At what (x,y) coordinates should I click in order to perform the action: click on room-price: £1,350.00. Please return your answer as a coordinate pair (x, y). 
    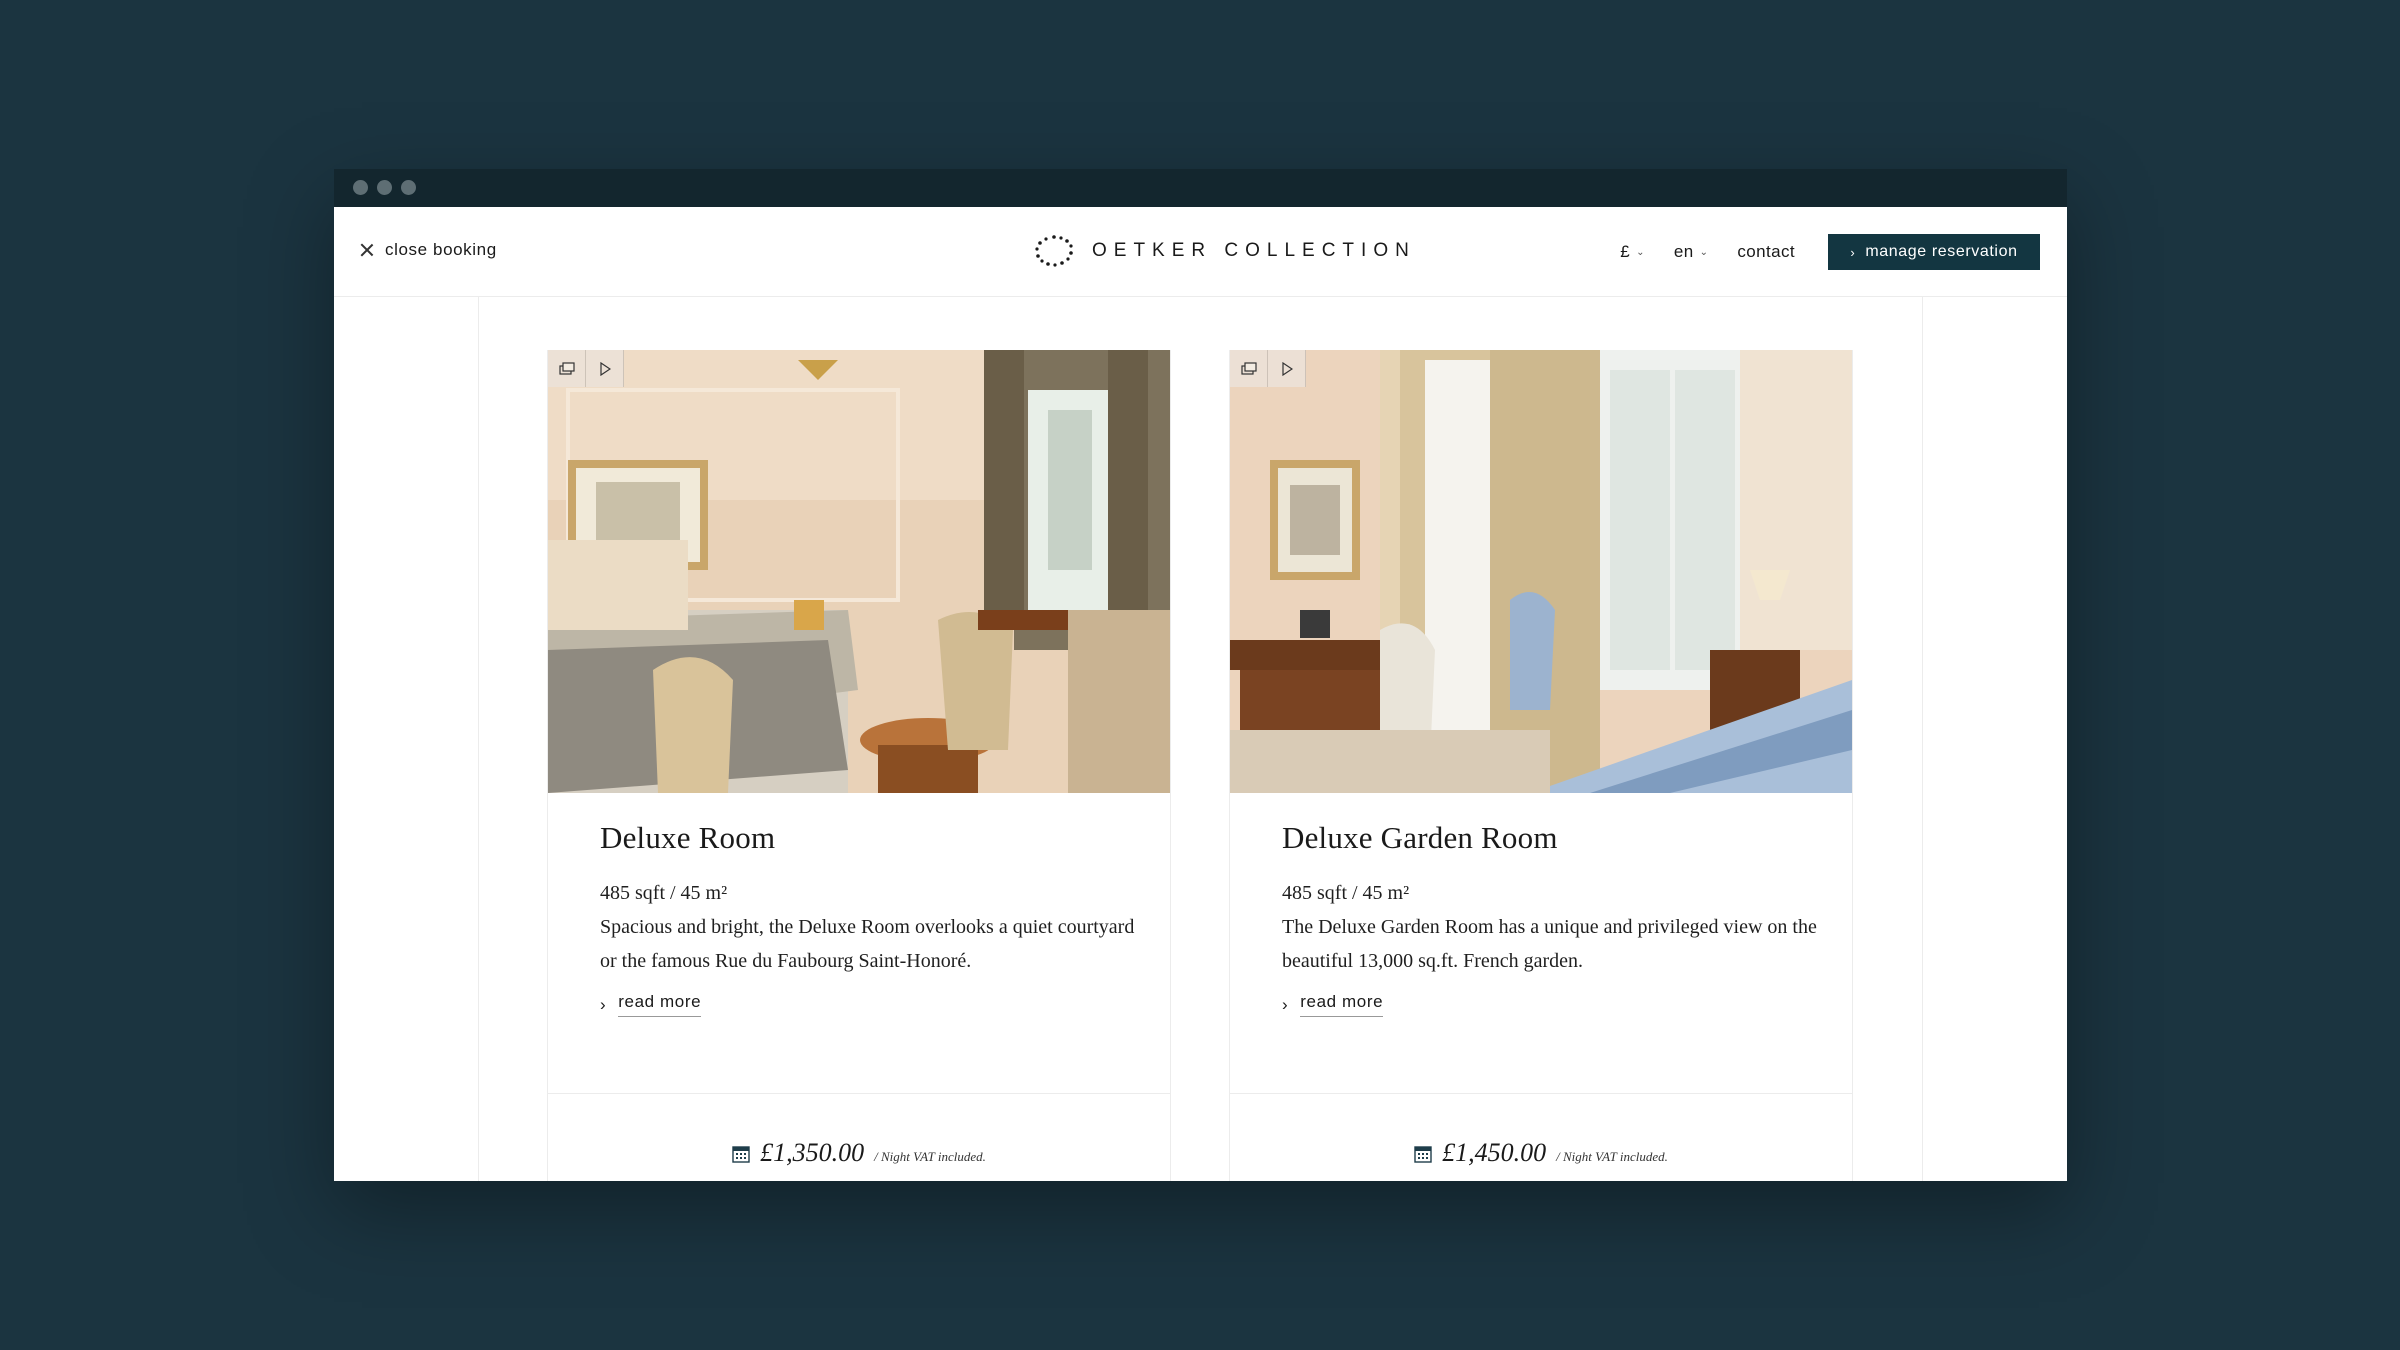
    Looking at the image, I should click on (812, 1152).